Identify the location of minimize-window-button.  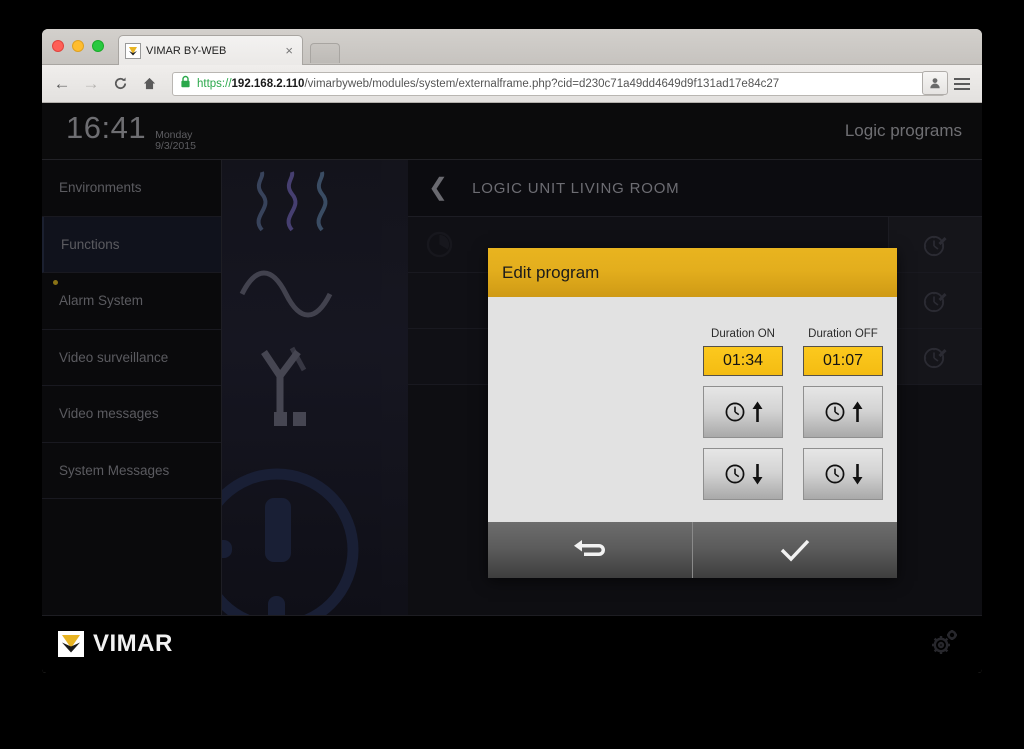
(78, 46).